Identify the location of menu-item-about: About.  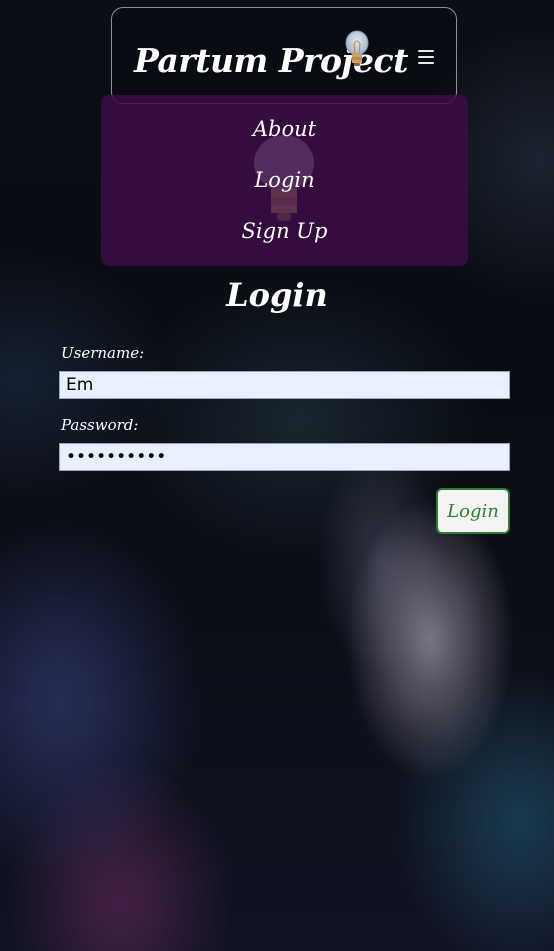
(284, 129).